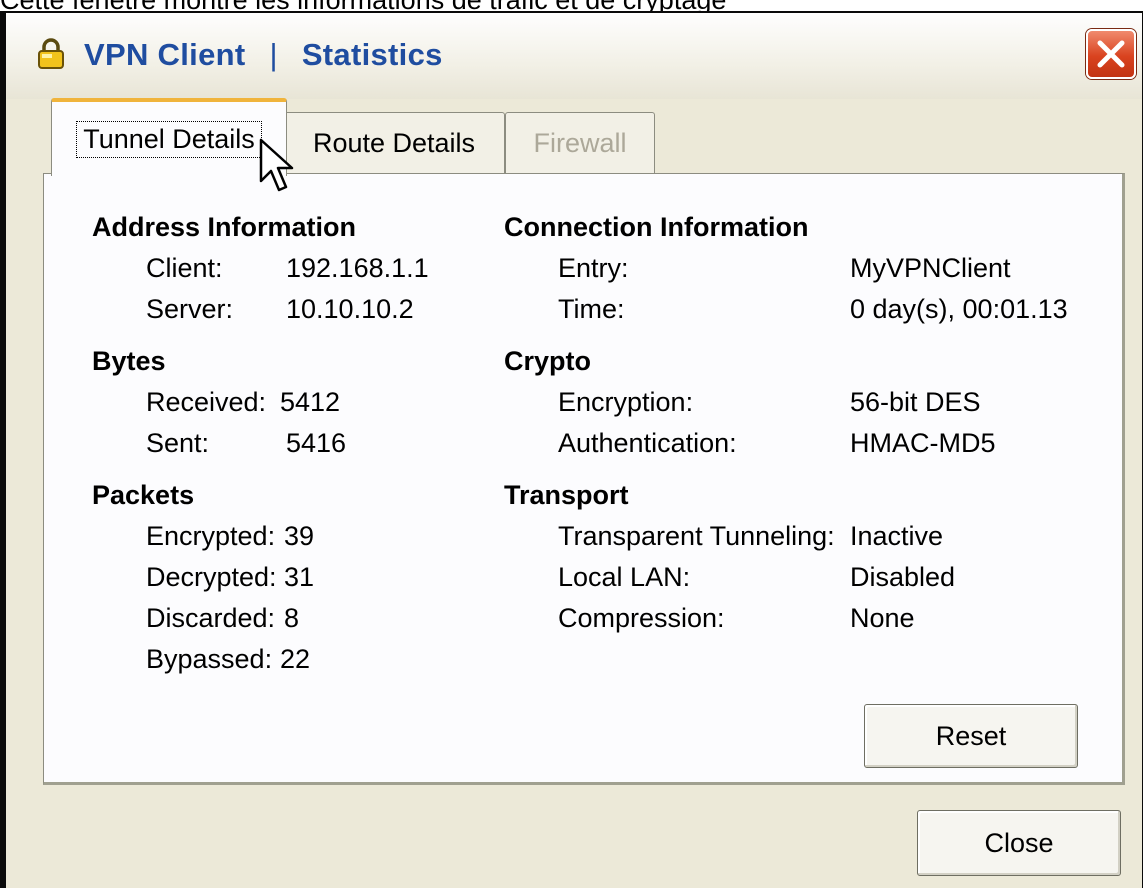 This screenshot has height=888, width=1143. Describe the element at coordinates (959, 309) in the screenshot. I see `time-value: 0 day(s), 00:01.13` at that location.